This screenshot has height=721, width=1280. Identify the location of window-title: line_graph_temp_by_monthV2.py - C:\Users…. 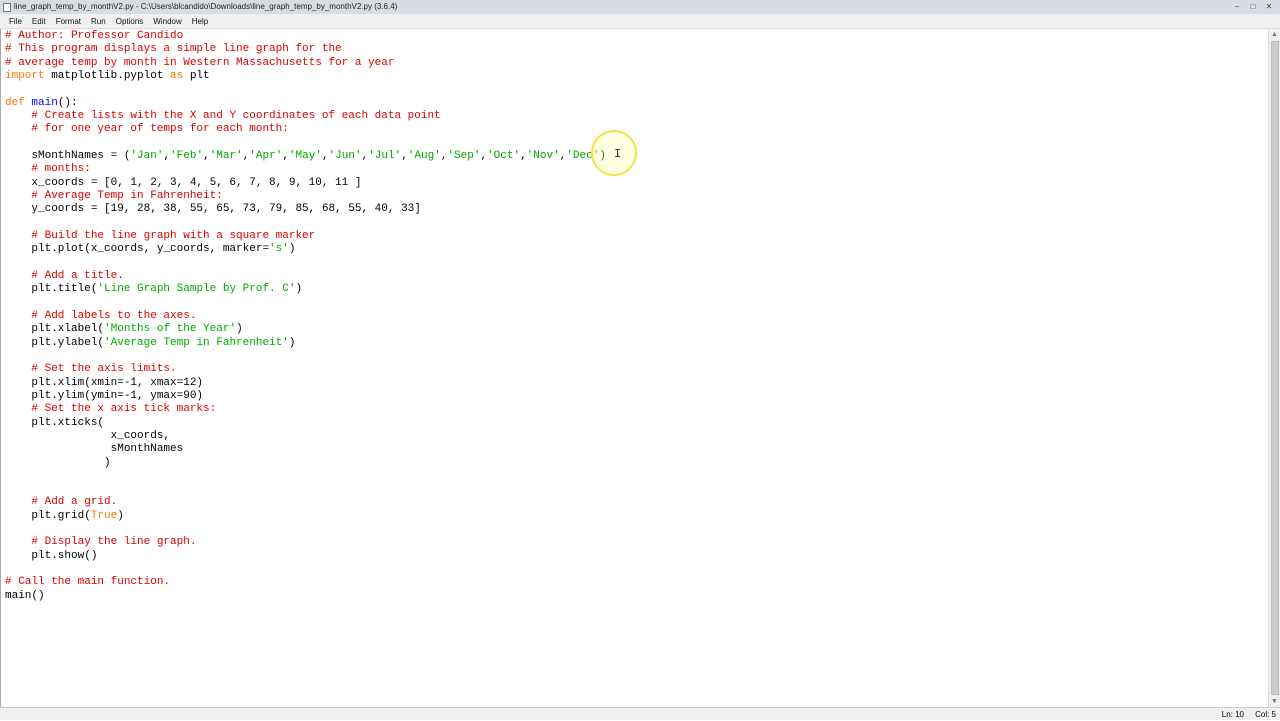
(206, 6).